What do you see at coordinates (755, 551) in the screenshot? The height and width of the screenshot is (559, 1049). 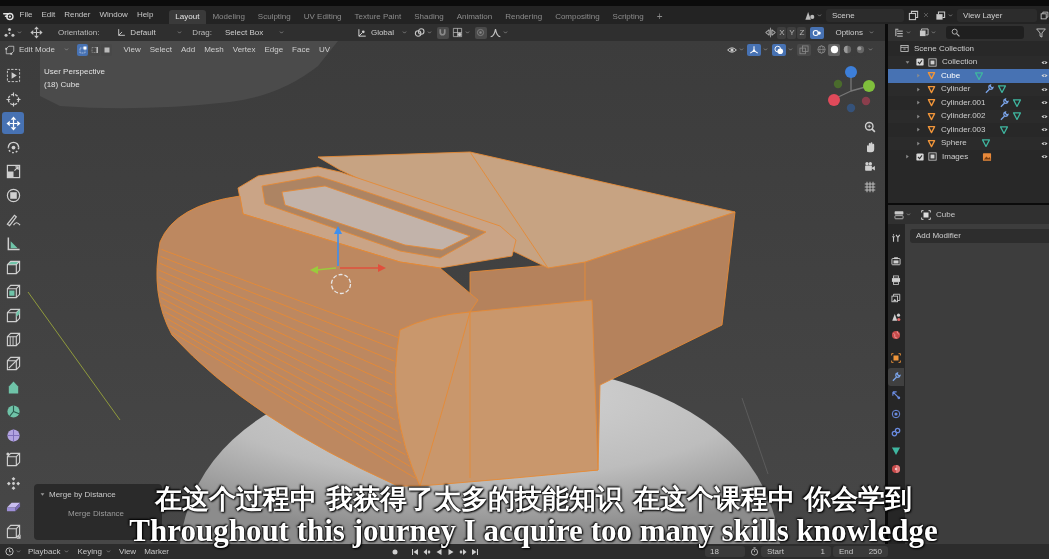 I see `stopwatch-icon` at bounding box center [755, 551].